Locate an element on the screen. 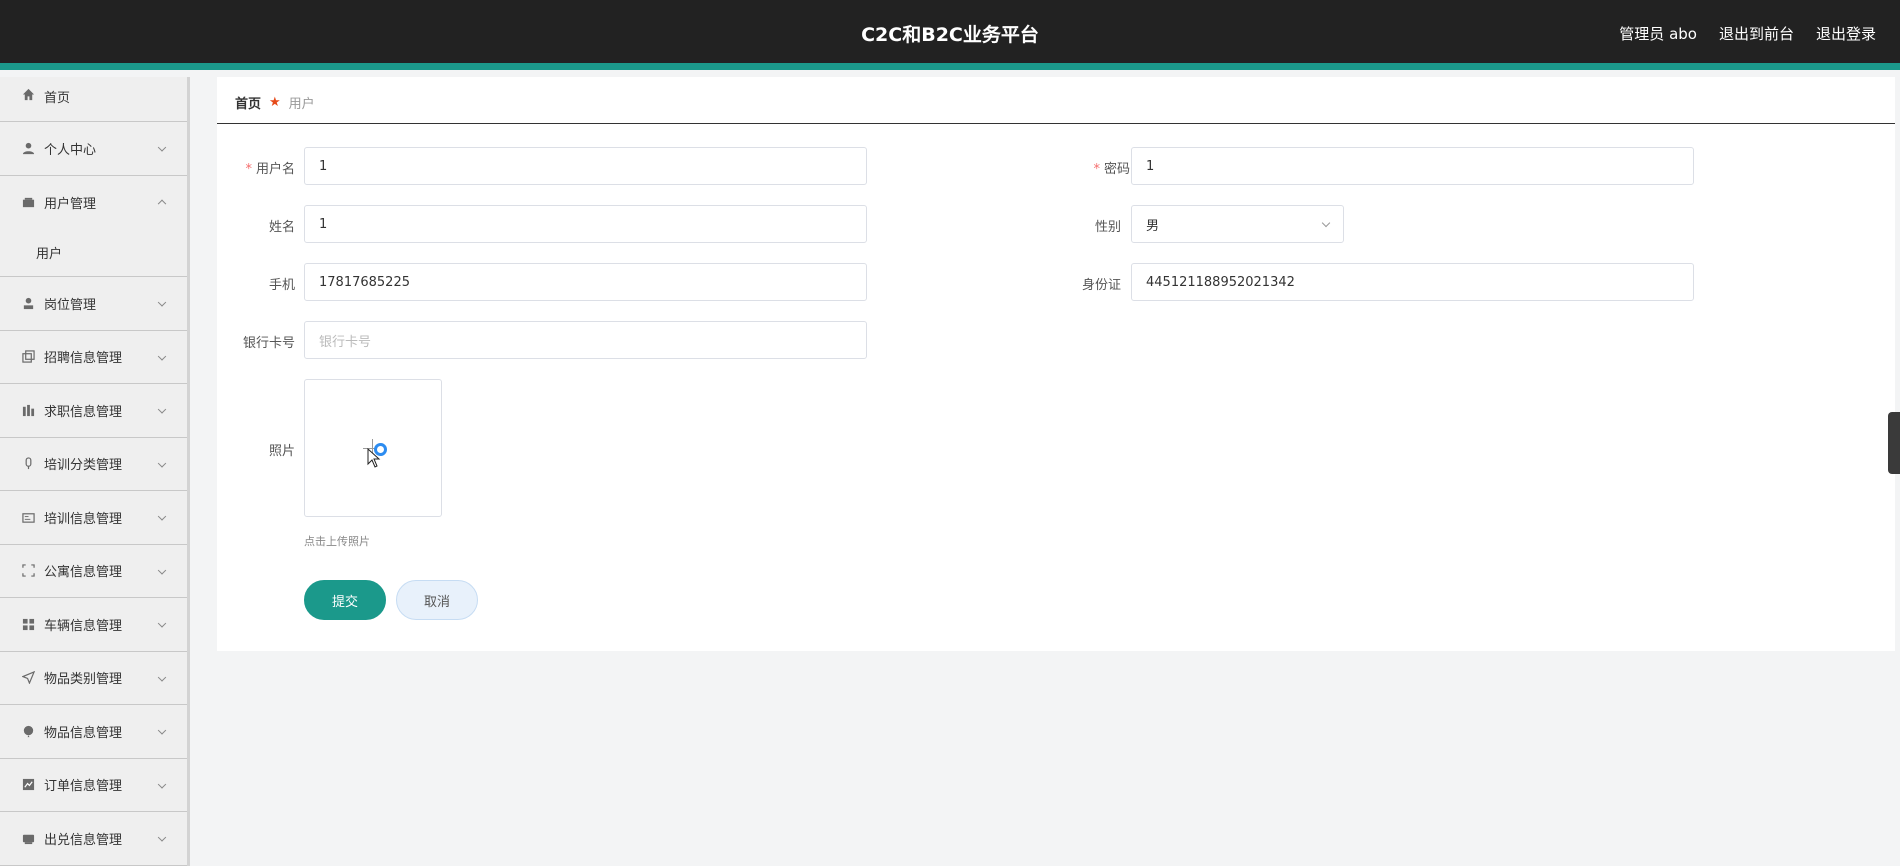 This screenshot has height=866, width=1900. sidebar-item-training-category: 培训分类管理 is located at coordinates (93, 464).